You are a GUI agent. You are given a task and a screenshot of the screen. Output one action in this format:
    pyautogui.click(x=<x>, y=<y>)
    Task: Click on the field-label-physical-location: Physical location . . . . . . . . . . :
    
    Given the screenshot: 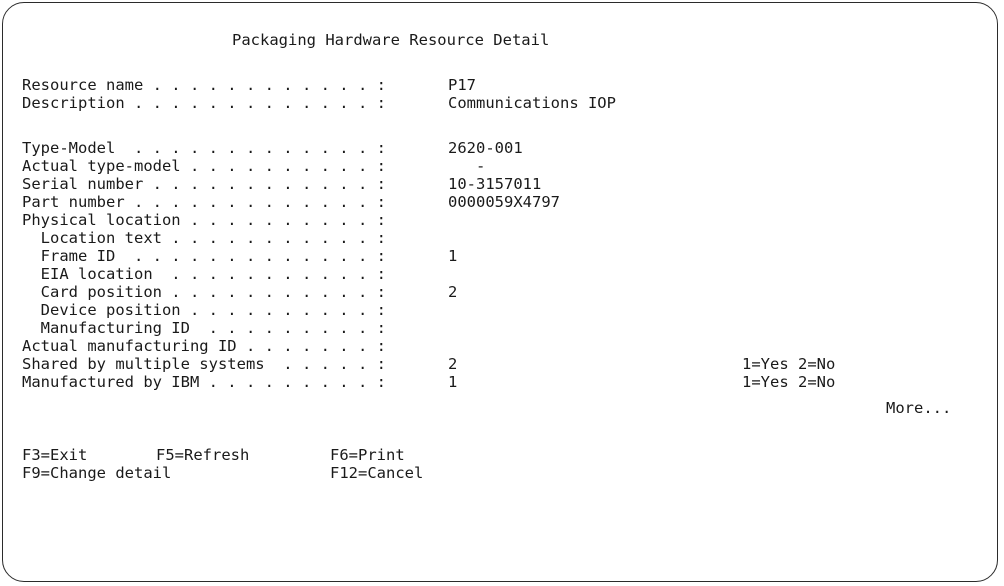 What is the action you would take?
    pyautogui.click(x=204, y=220)
    